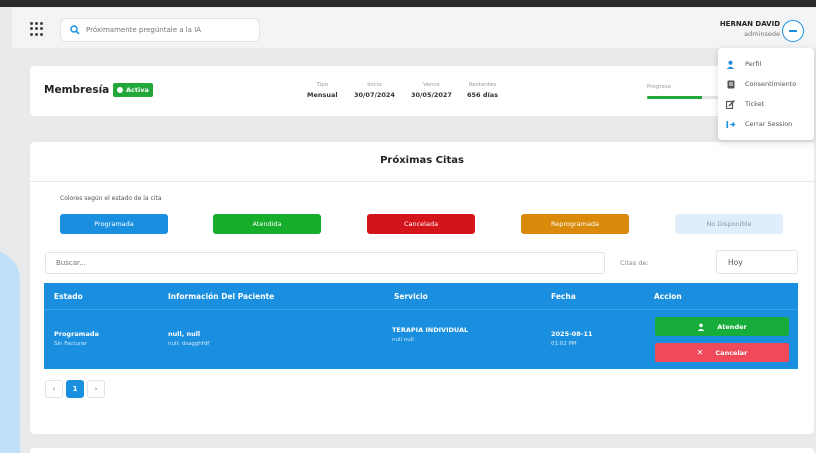  Describe the element at coordinates (762, 34) in the screenshot. I see `user-role: adminsede` at that location.